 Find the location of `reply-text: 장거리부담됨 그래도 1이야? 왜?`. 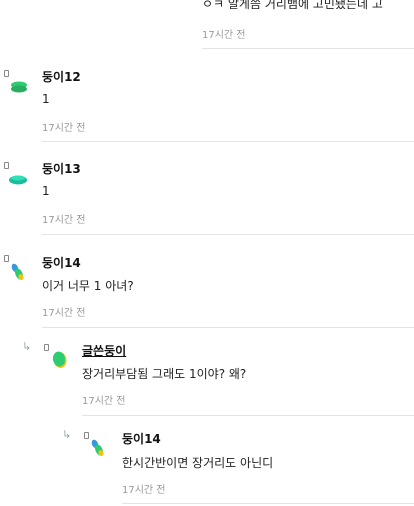

reply-text: 장거리부담됨 그래도 1이야? 왜? is located at coordinates (164, 374).